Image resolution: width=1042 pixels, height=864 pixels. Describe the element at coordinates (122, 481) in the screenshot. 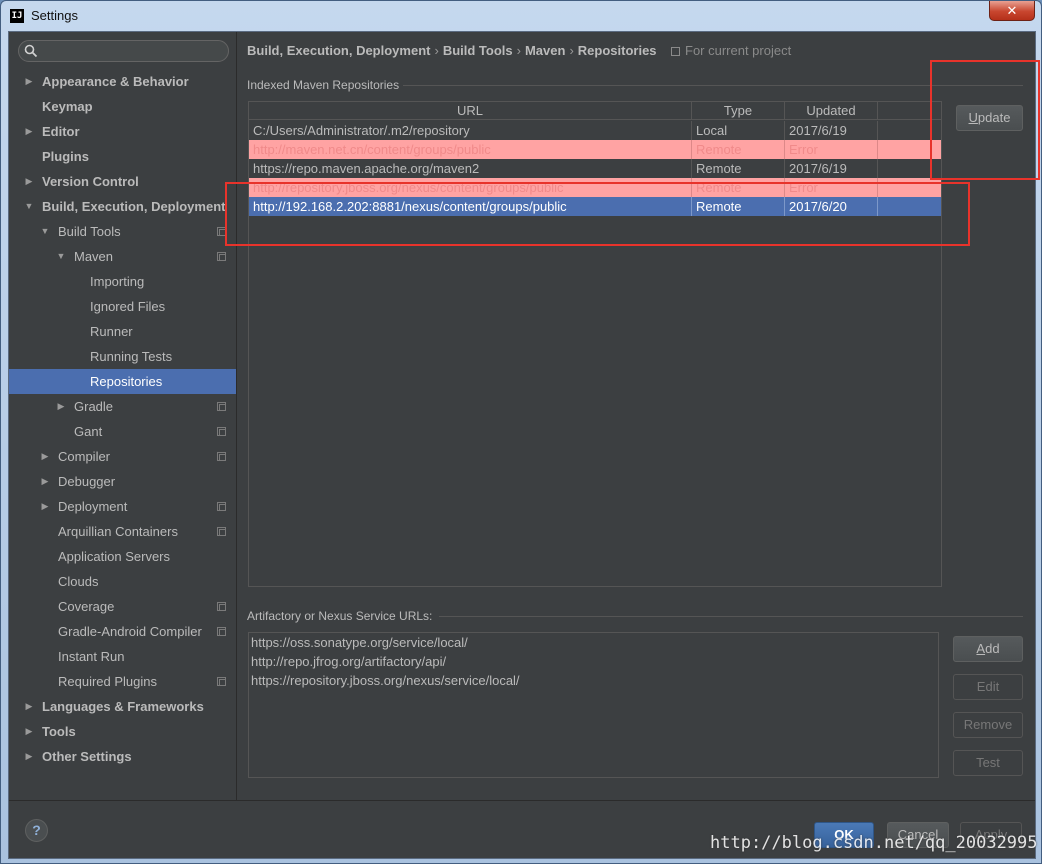

I see `sidebar-item: ▶ Debugger` at that location.